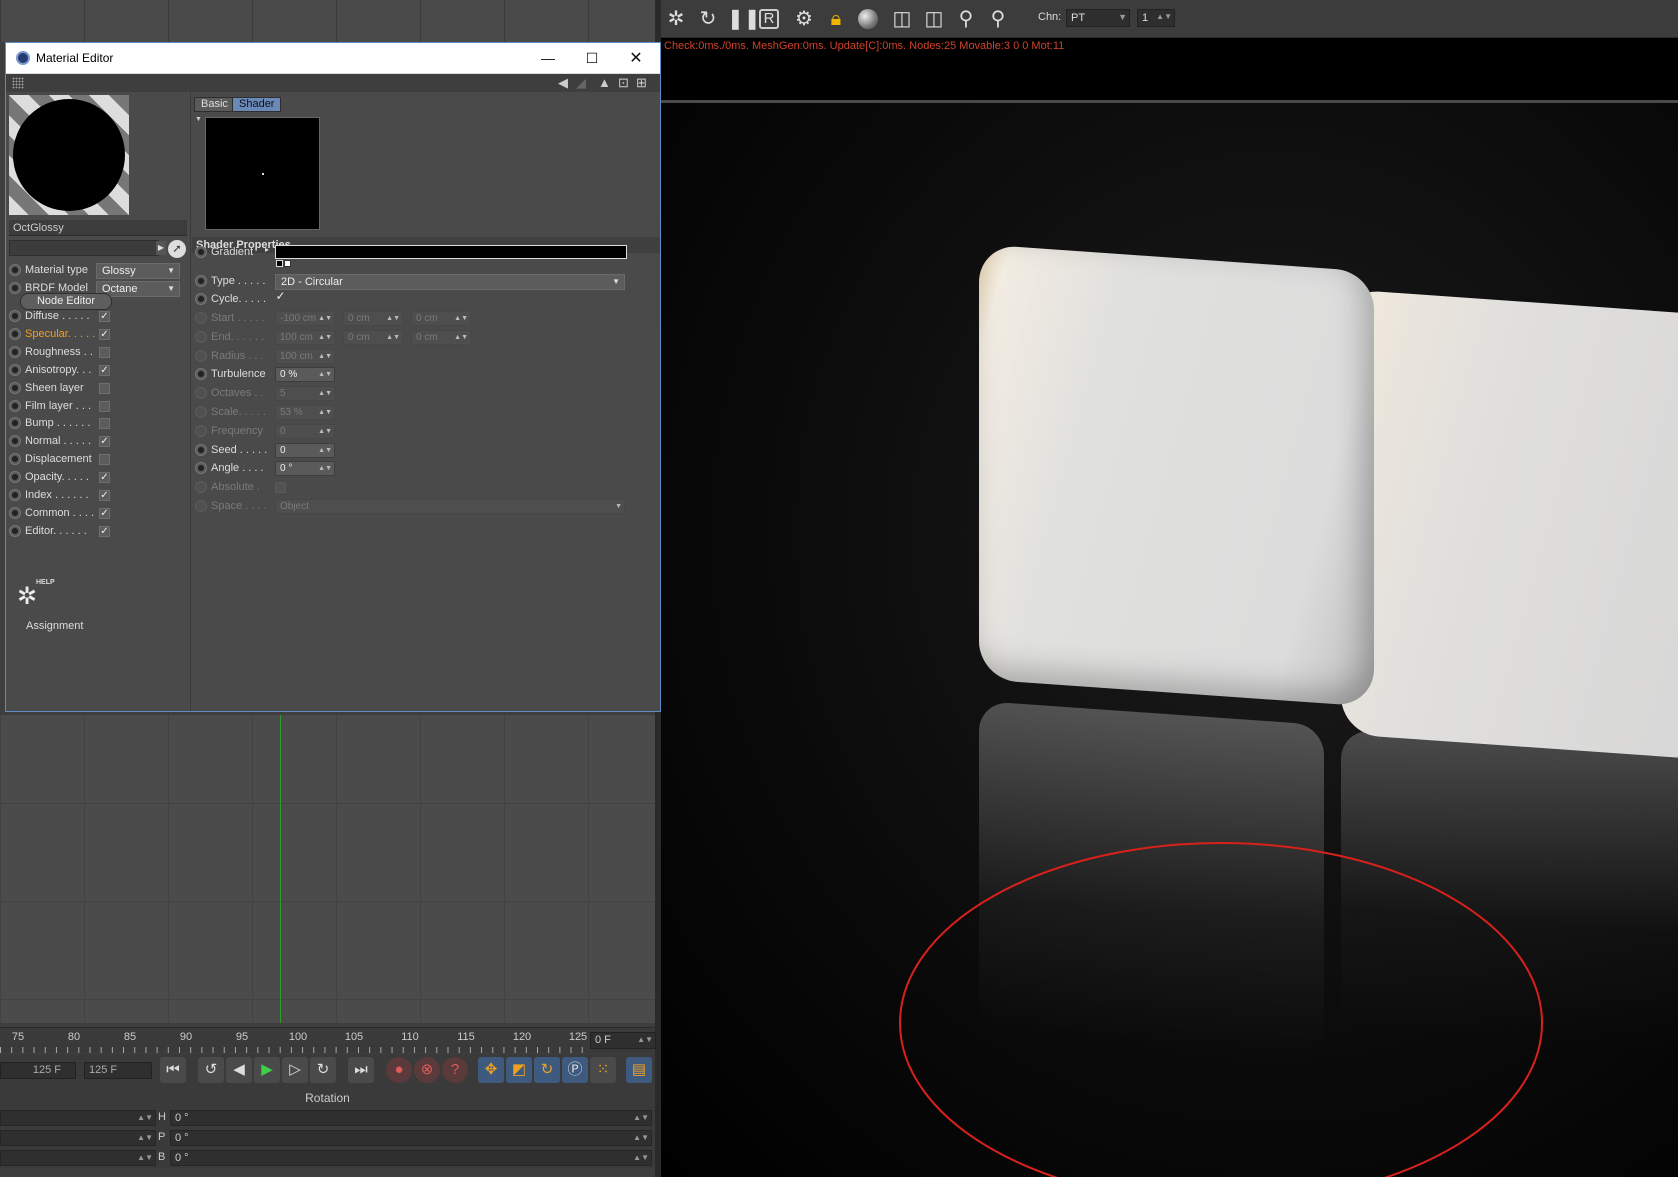 The width and height of the screenshot is (1678, 1177). Describe the element at coordinates (327, 869) in the screenshot. I see `dope-sheet-grid` at that location.